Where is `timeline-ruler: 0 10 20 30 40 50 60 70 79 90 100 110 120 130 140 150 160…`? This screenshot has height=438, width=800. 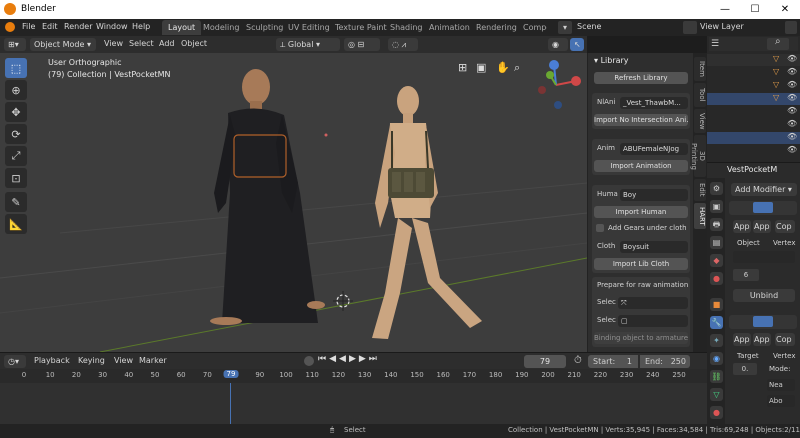 timeline-ruler: 0 10 20 30 40 50 60 70 79 90 100 110 120 130 140 150 160… is located at coordinates (353, 376).